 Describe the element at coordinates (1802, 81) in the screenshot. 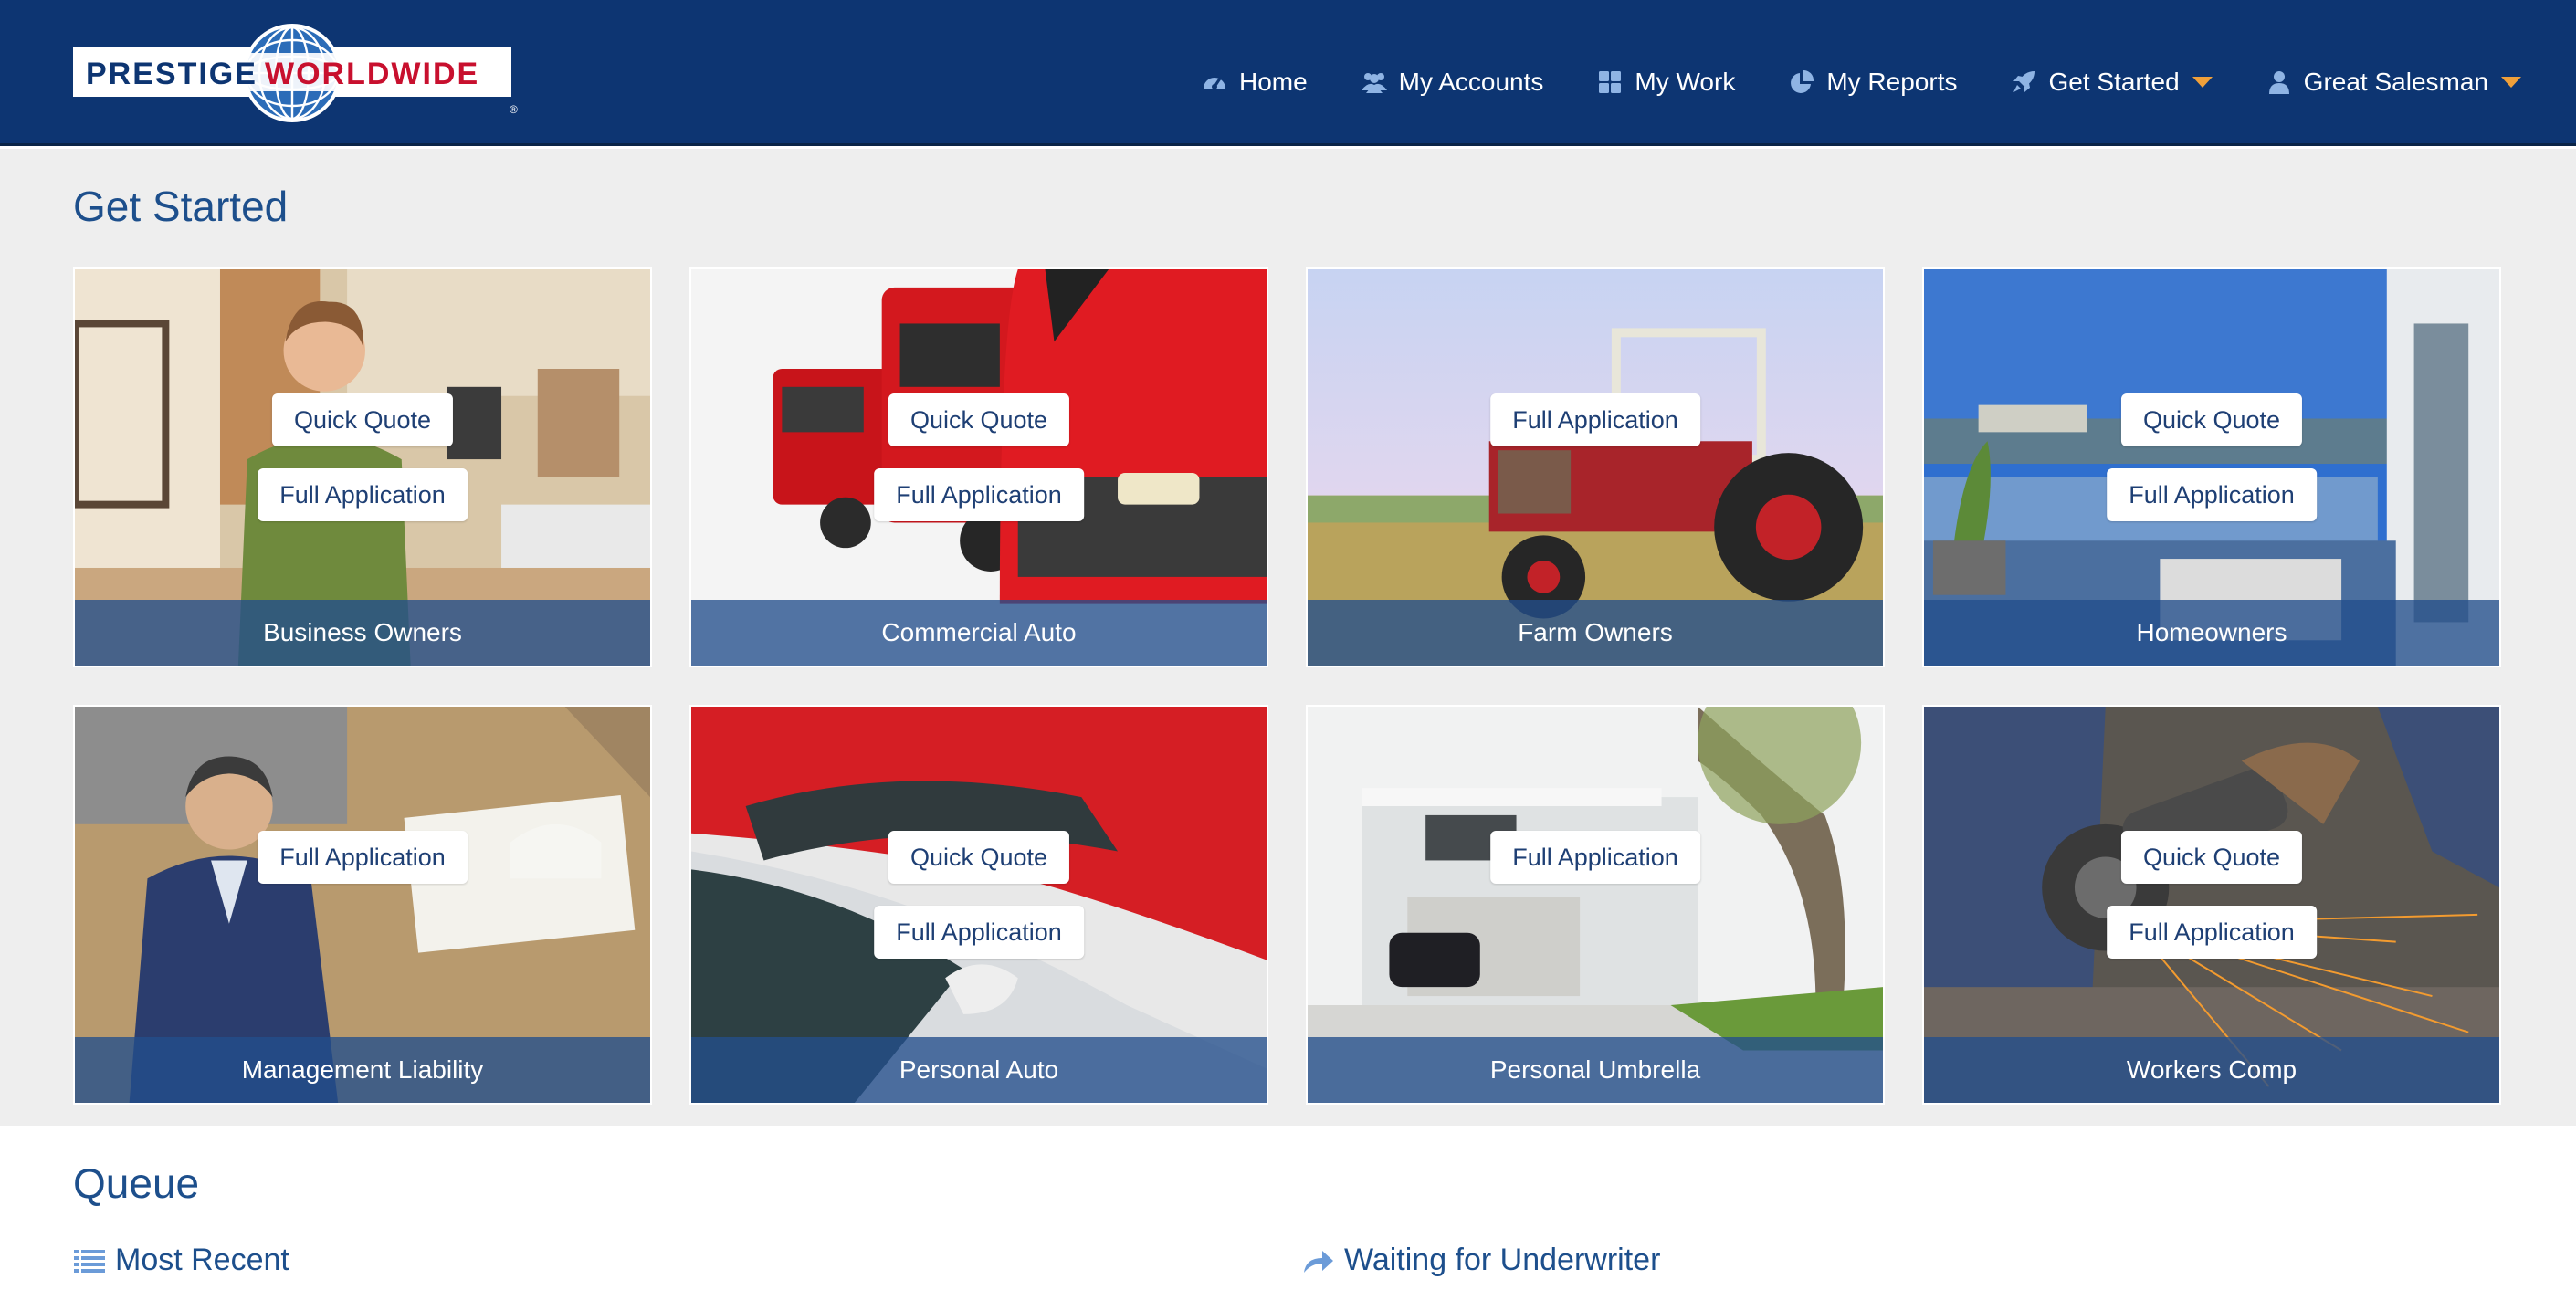

I see `pie-chart-icon` at that location.